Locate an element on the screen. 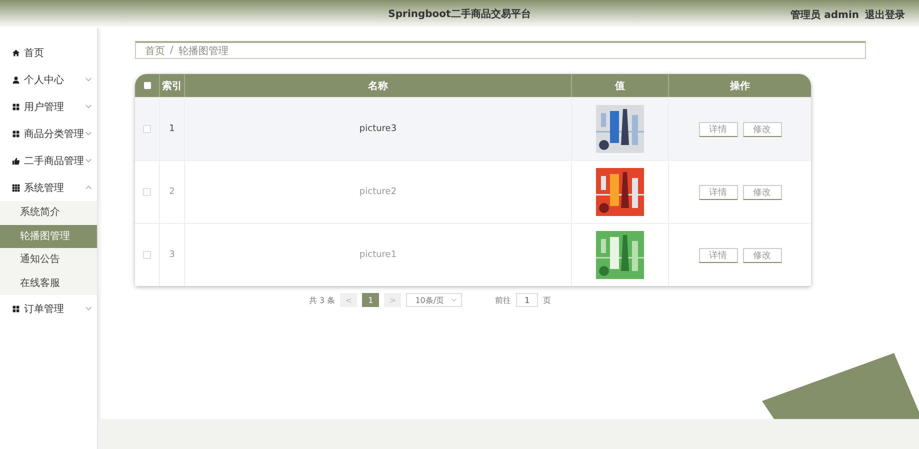 The image size is (919, 449). user-label: 管理员 admin is located at coordinates (824, 15).